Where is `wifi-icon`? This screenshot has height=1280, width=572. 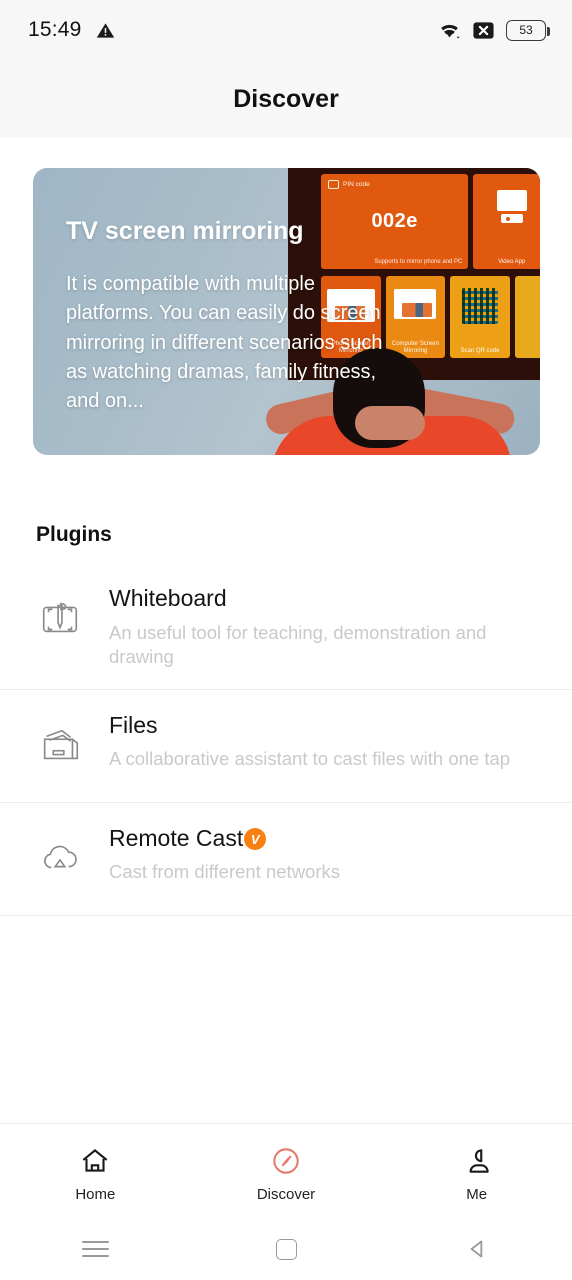 wifi-icon is located at coordinates (450, 31).